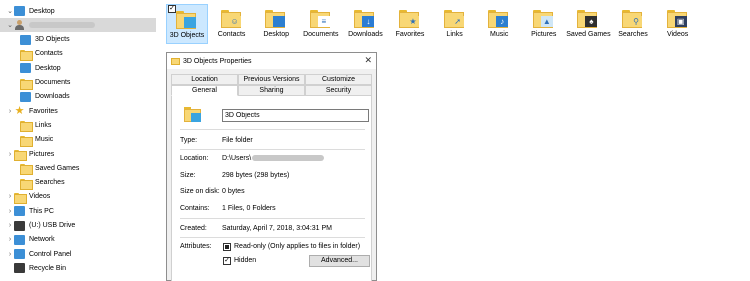 This screenshot has height=281, width=750. I want to click on network-icon, so click(19, 239).